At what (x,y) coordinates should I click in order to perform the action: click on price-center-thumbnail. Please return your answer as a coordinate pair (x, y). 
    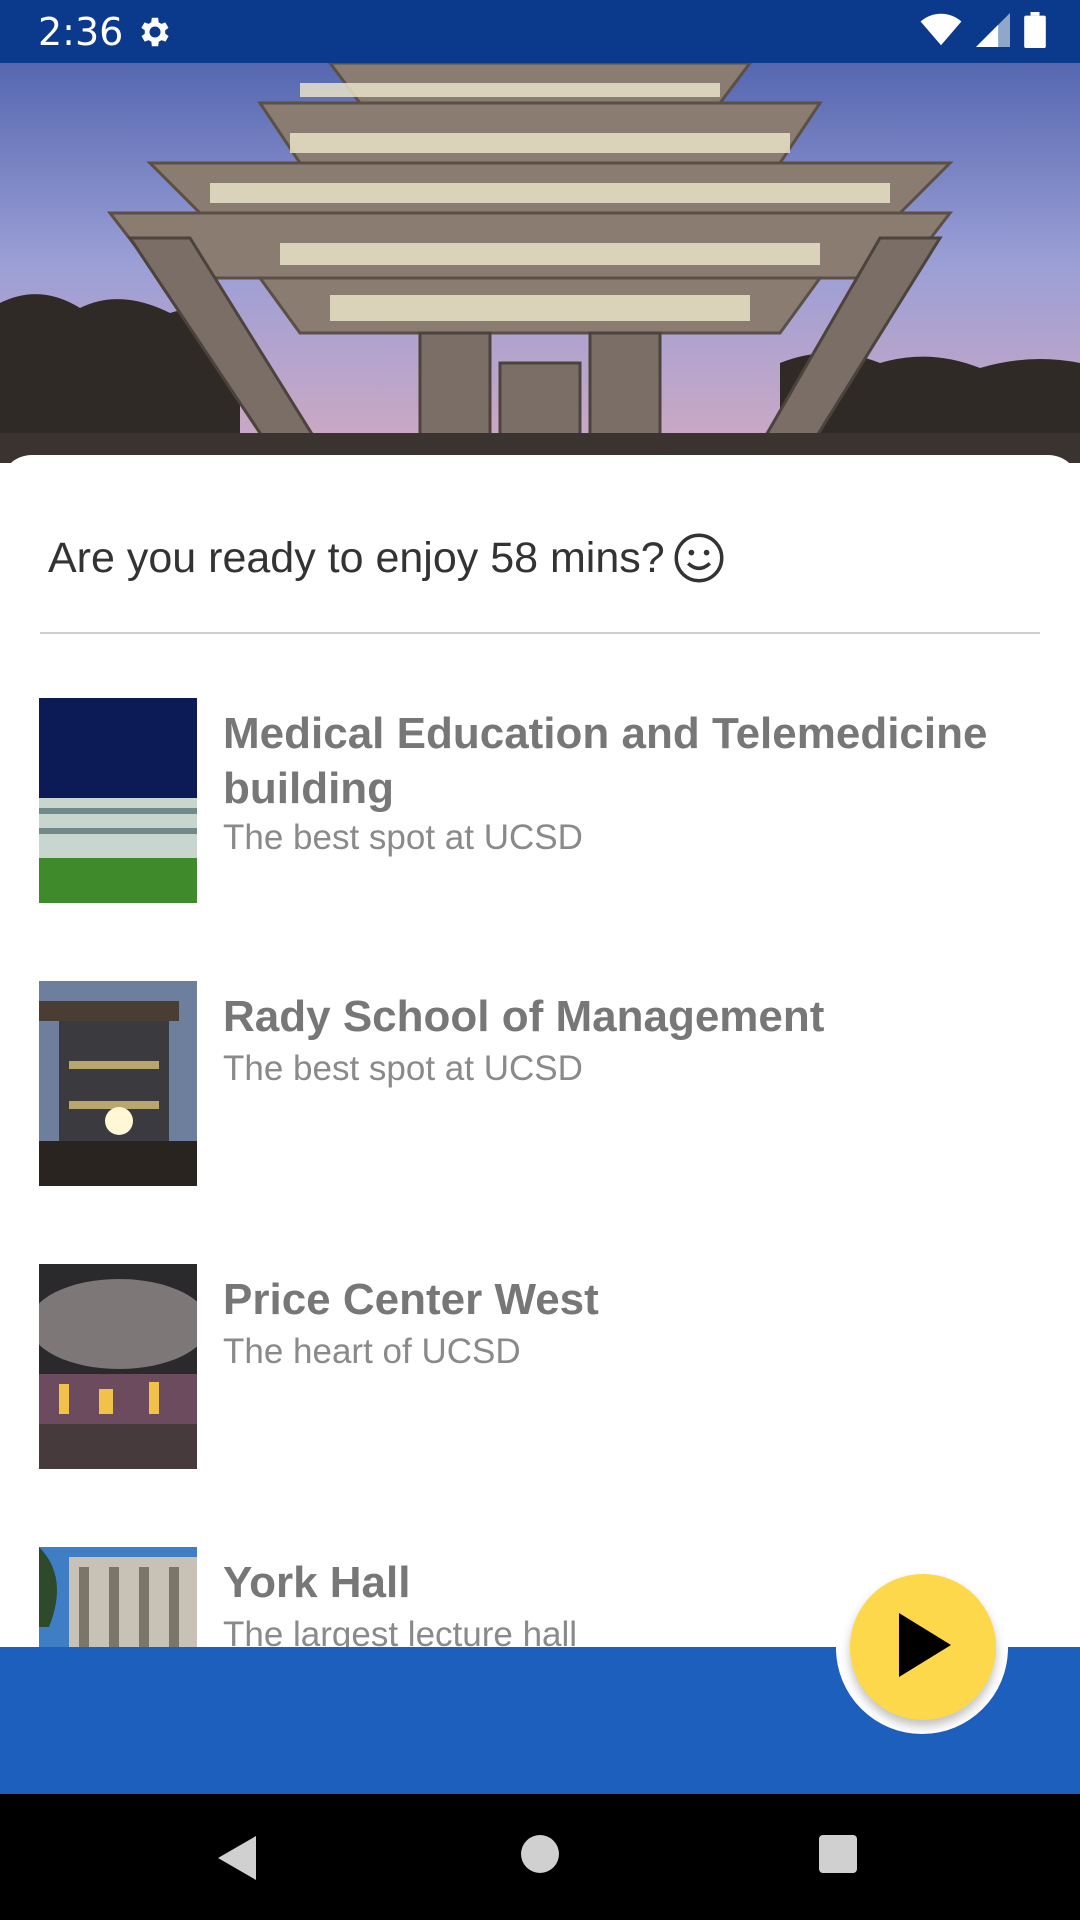
    Looking at the image, I should click on (118, 1366).